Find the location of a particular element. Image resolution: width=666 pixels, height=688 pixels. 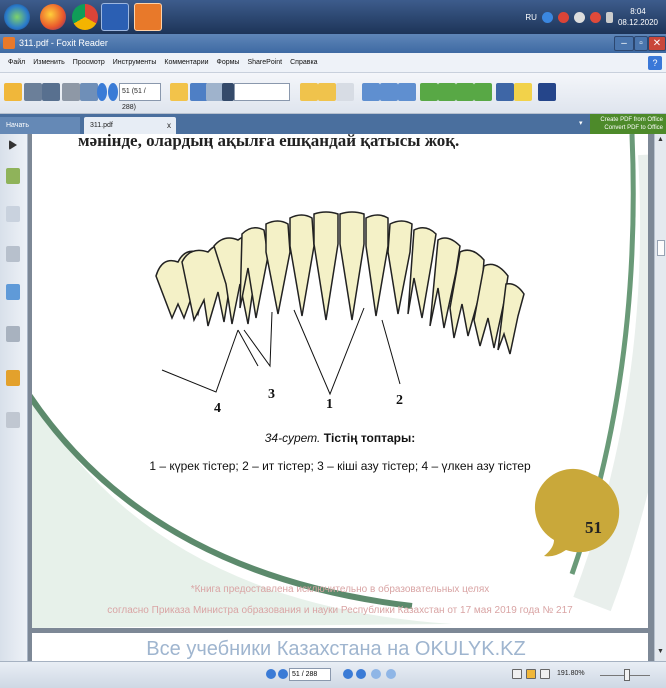

next-page-icon is located at coordinates (113, 92).